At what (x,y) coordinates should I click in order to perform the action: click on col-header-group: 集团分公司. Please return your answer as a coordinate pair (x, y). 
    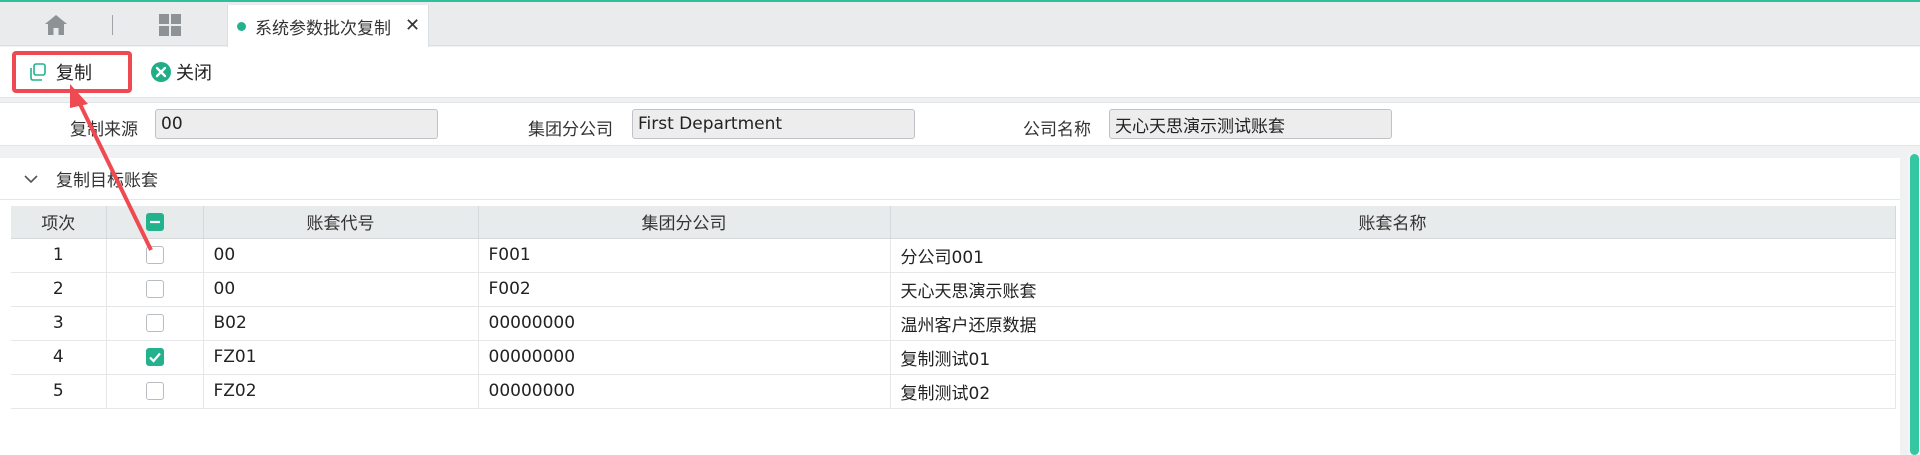
    Looking at the image, I should click on (684, 222).